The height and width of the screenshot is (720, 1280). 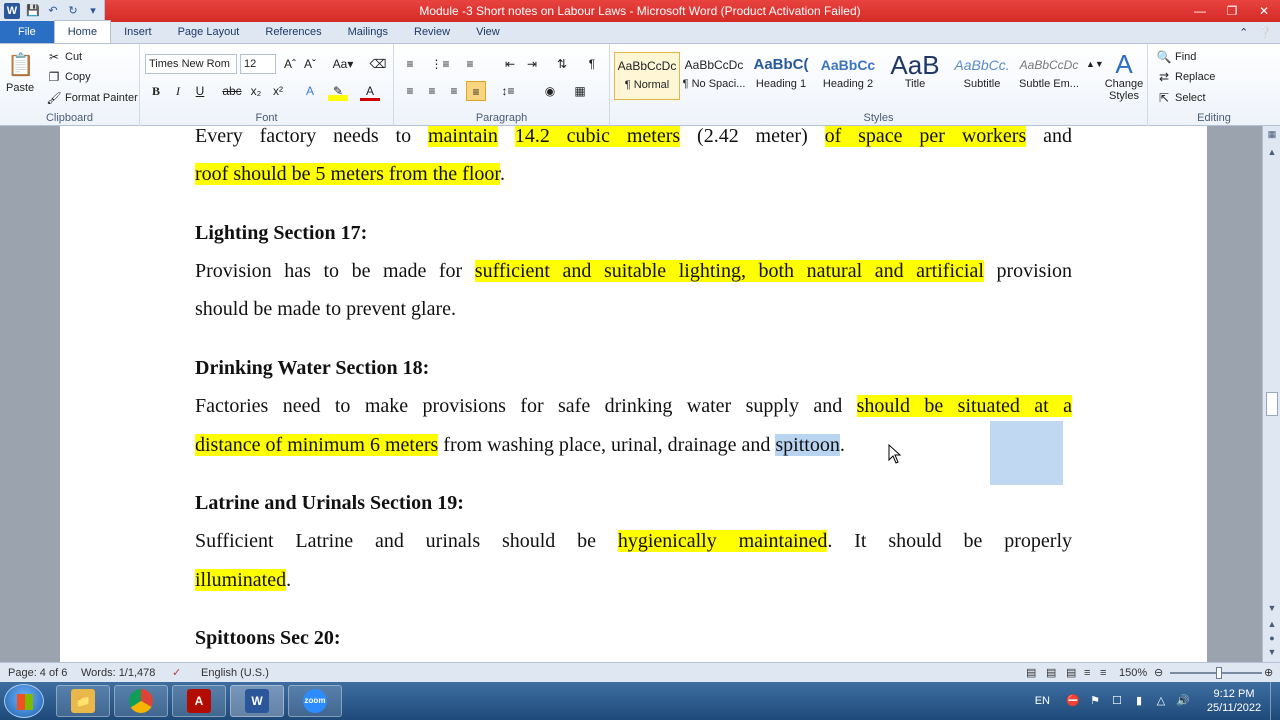 What do you see at coordinates (368, 32) in the screenshot?
I see `tab-mailings: Mailings` at bounding box center [368, 32].